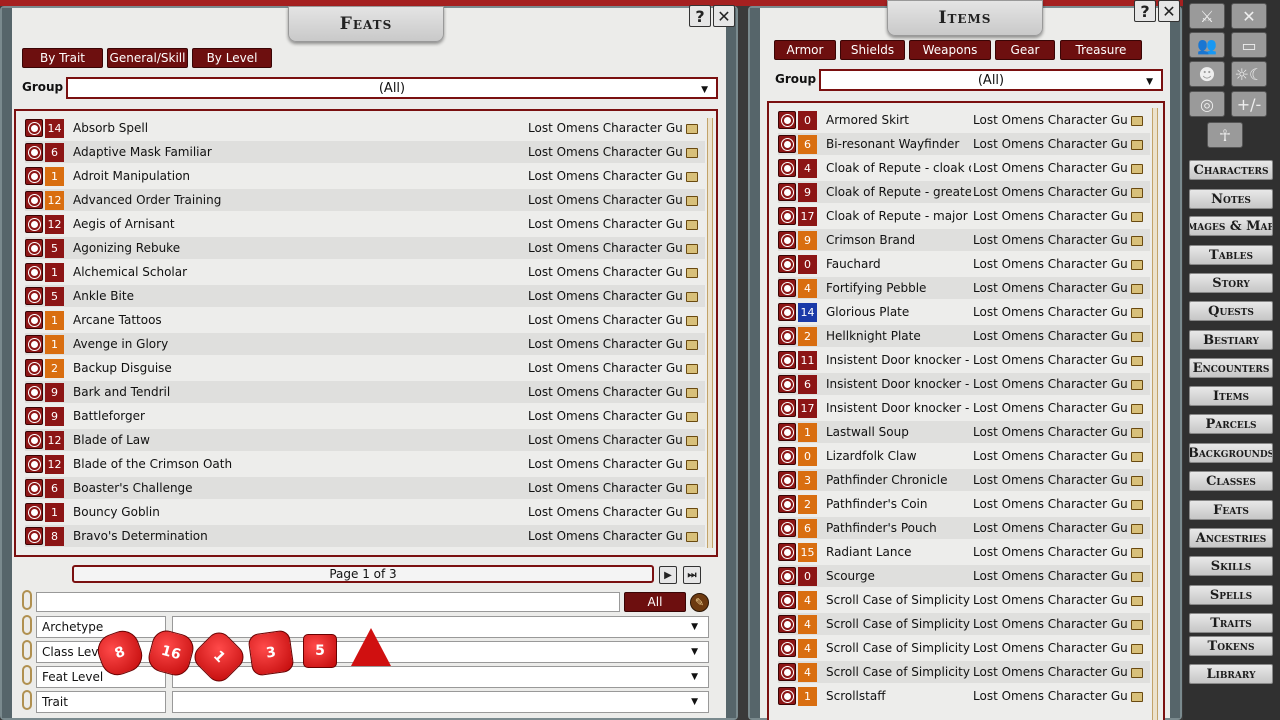 This screenshot has width=1280, height=720. Describe the element at coordinates (1155, 414) in the screenshot. I see `items-scrollbar` at that location.